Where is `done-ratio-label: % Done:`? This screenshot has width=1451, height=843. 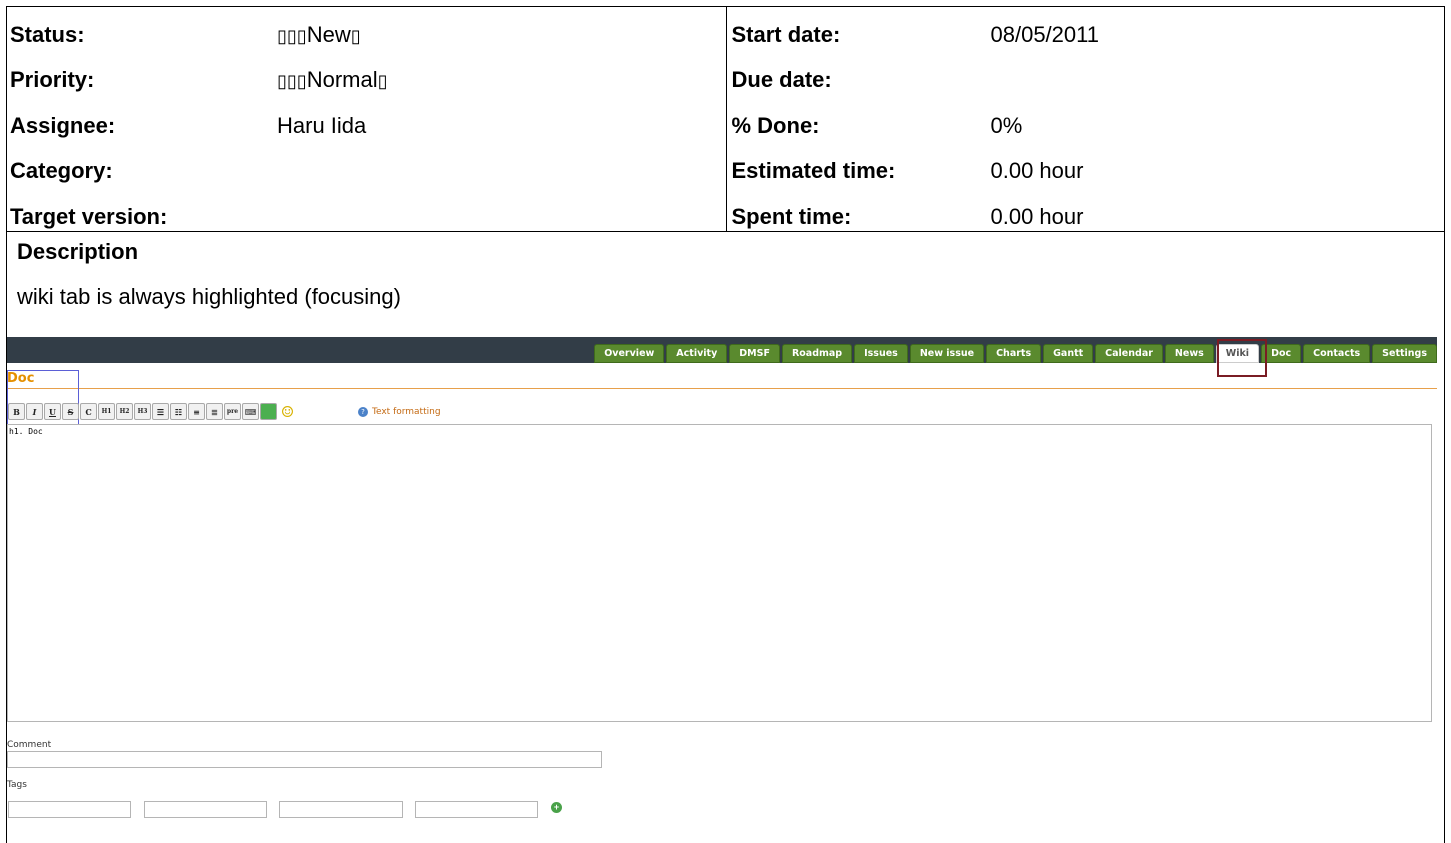
done-ratio-label: % Done: is located at coordinates (775, 125).